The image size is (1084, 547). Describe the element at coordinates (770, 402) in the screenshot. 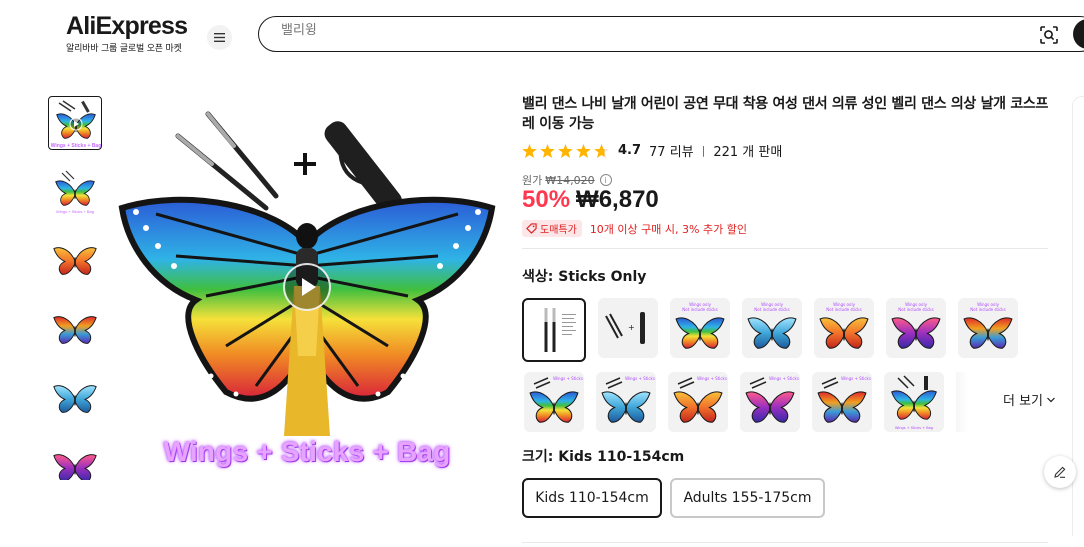

I see `color-option-purple-sticks: Wings + Sticks` at that location.